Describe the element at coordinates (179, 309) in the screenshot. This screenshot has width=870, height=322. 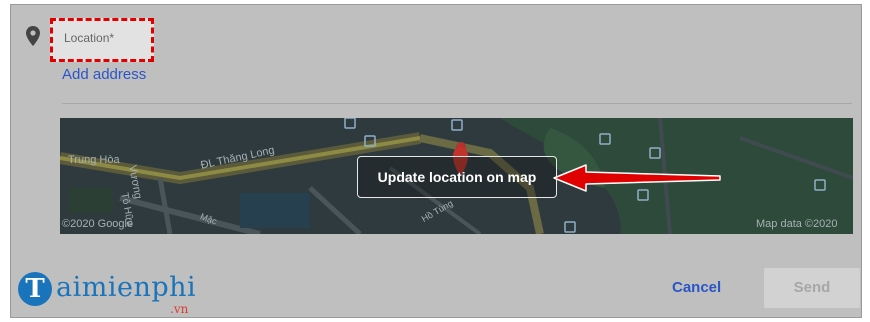
I see `logo-suffix: .vn` at that location.